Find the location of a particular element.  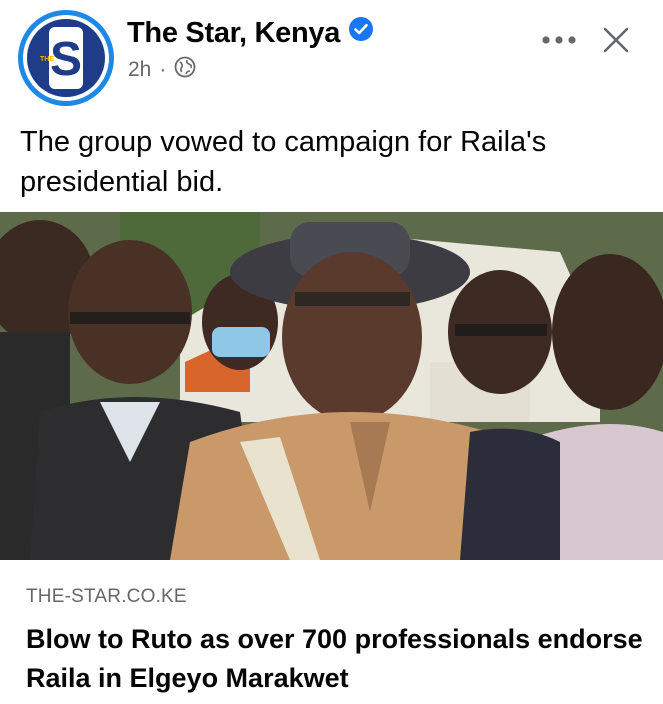

svg-text: S is located at coordinates (66, 59).